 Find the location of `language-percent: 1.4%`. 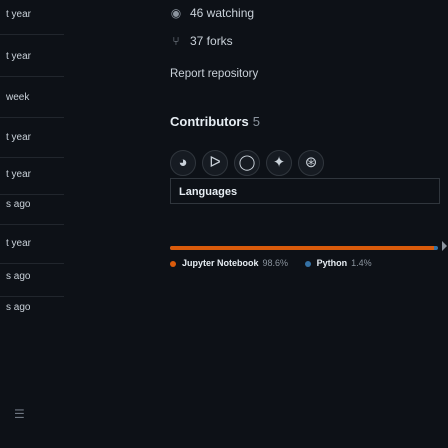

language-percent: 1.4% is located at coordinates (361, 263).